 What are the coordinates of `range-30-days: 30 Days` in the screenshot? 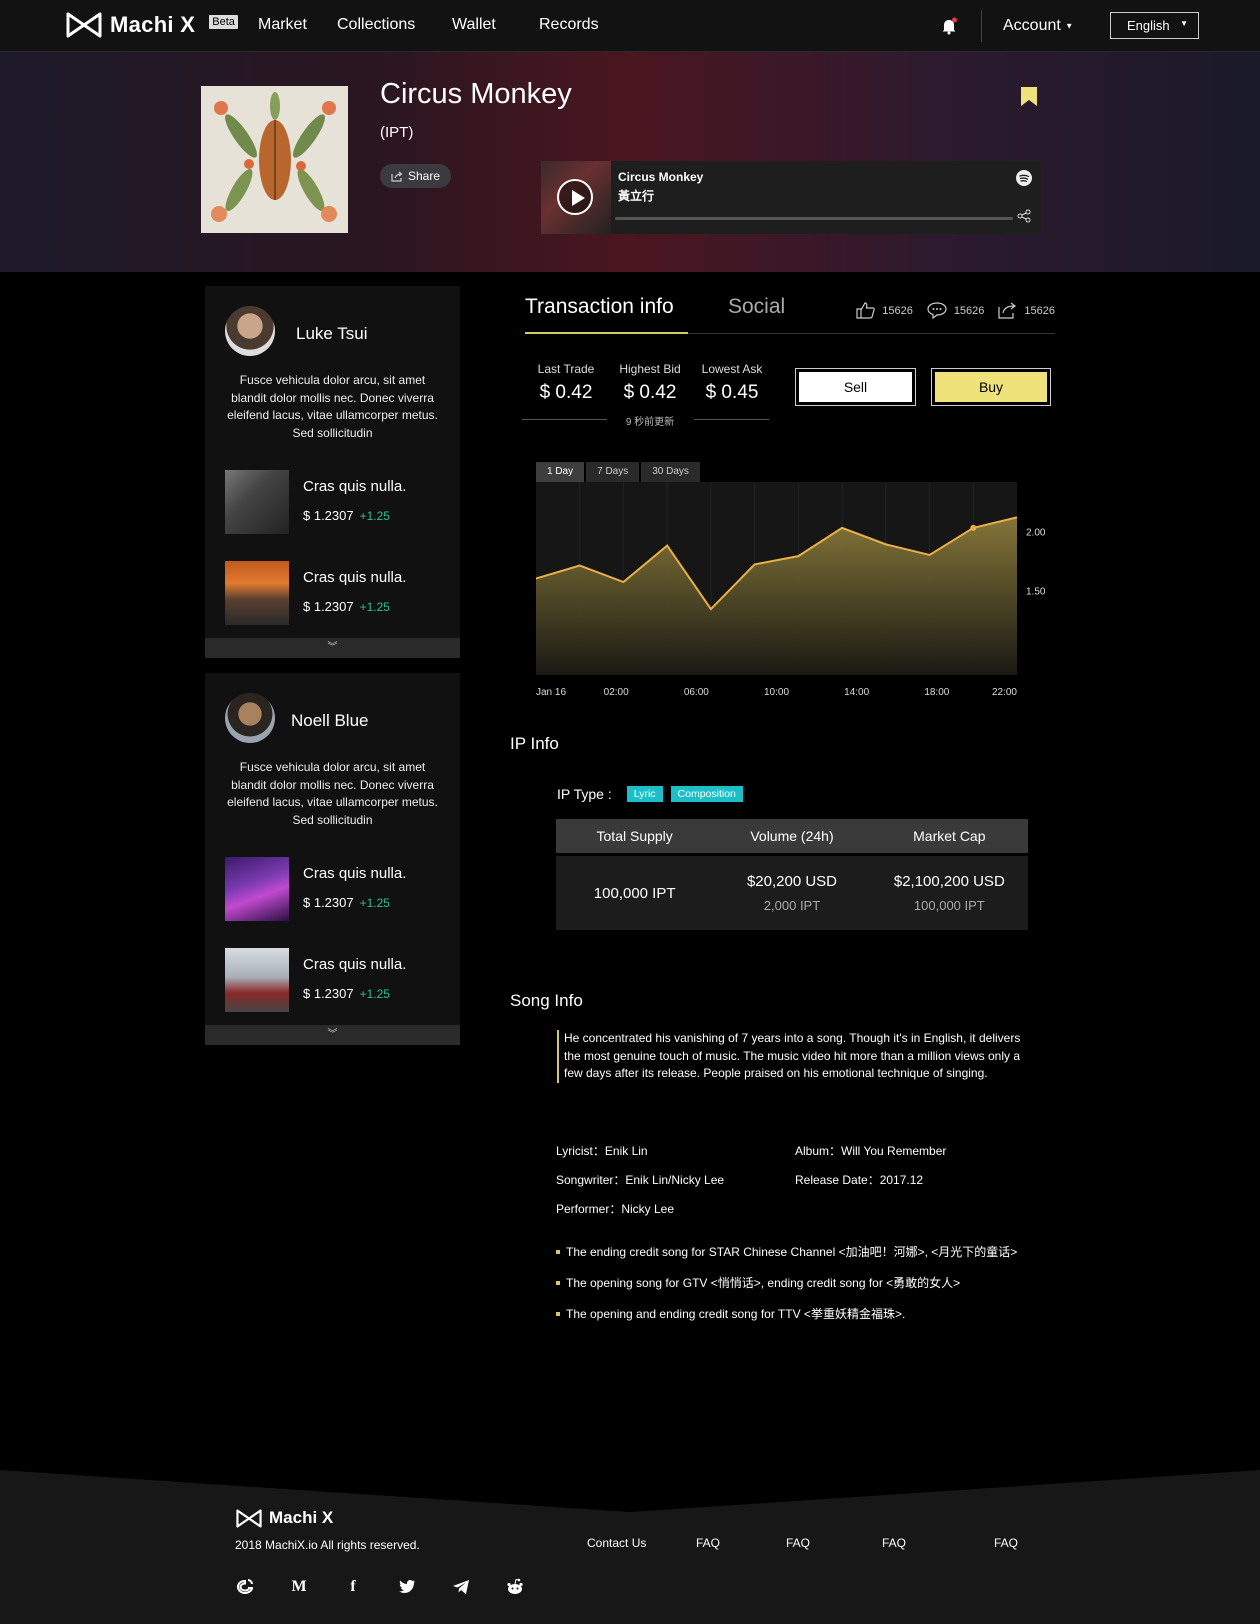 It's located at (670, 472).